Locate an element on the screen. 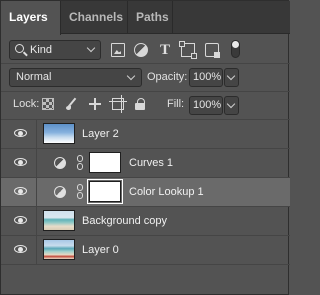 This screenshot has width=320, height=295. tab-layers: Layers is located at coordinates (31, 18).